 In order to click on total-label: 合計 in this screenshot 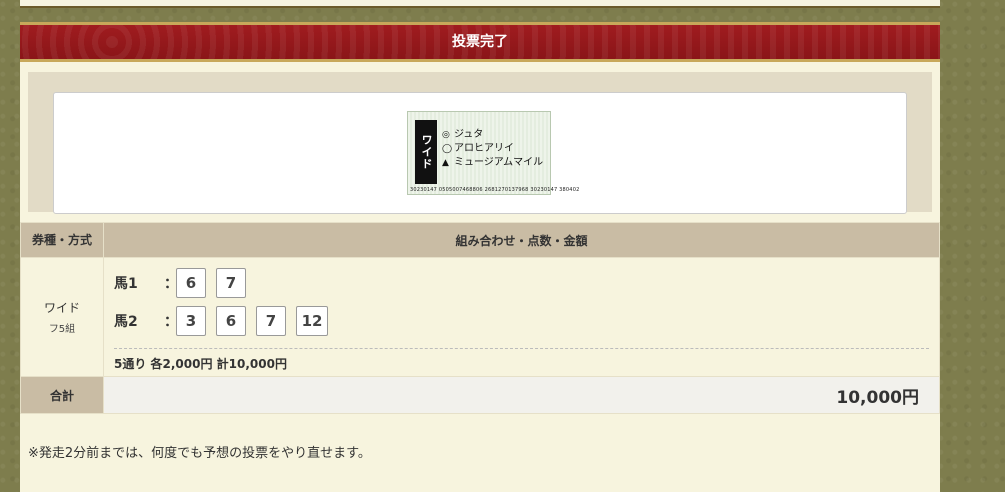, I will do `click(62, 395)`.